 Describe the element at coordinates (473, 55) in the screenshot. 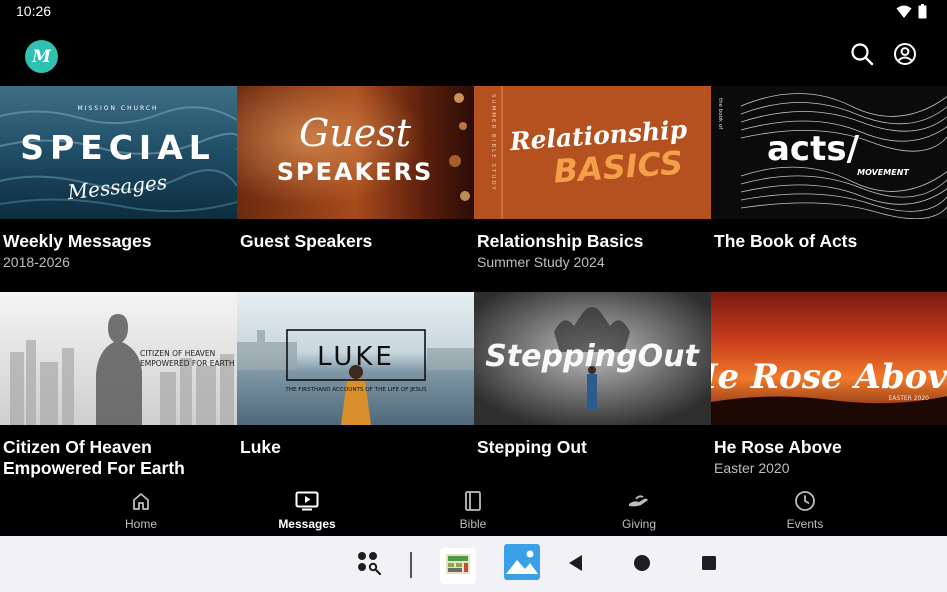

I see `app-bar: M` at that location.